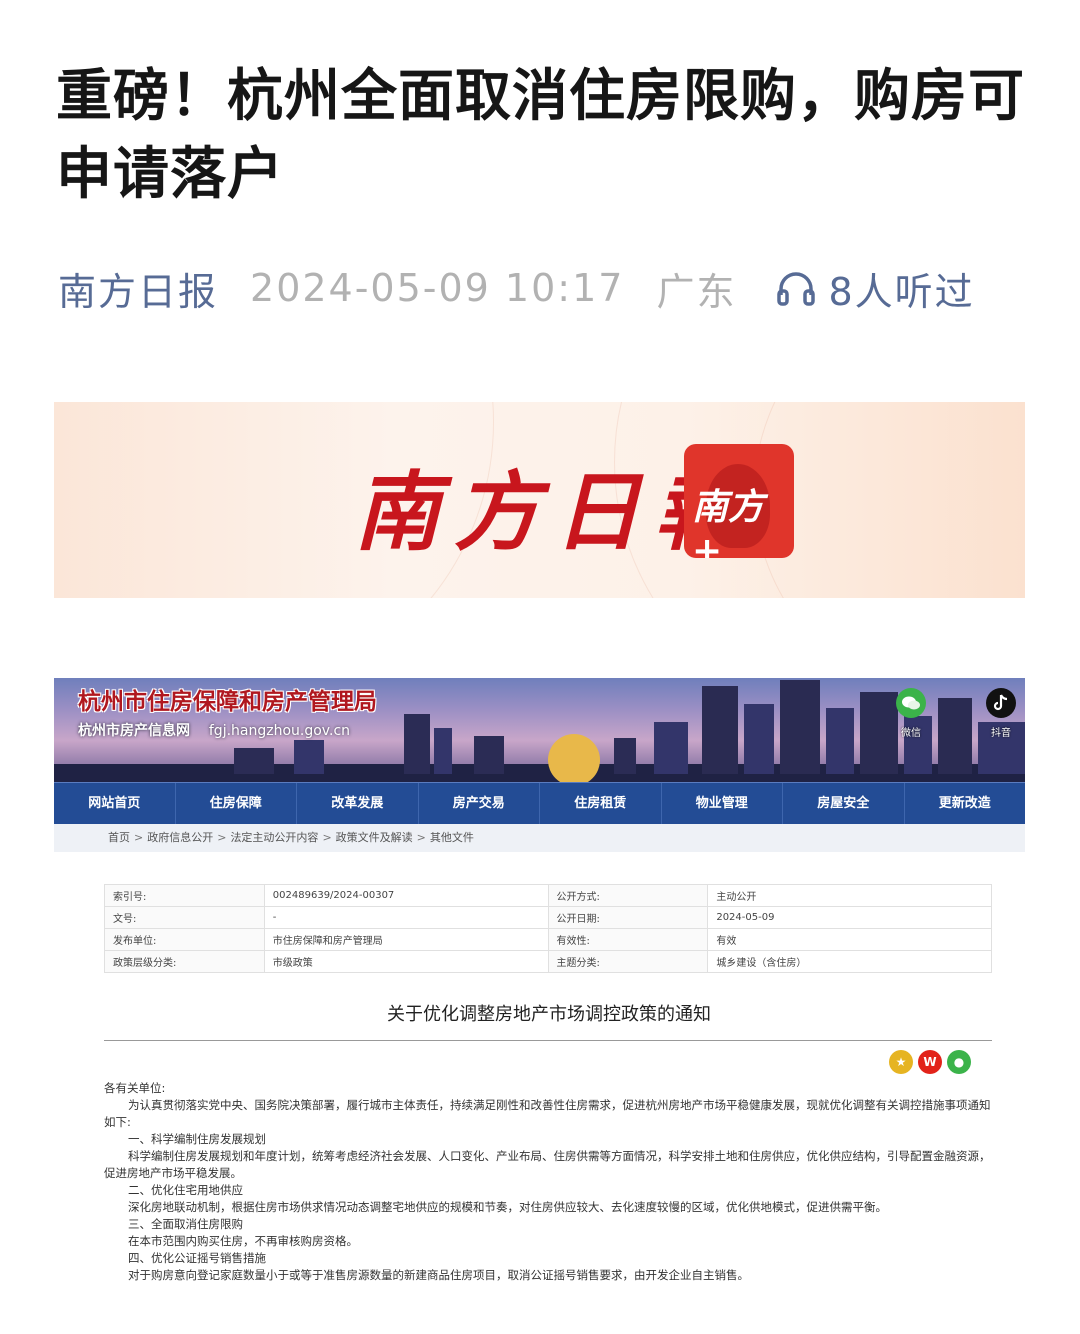 The image size is (1080, 1334). I want to click on nav-item-reform: 改革发展, so click(358, 803).